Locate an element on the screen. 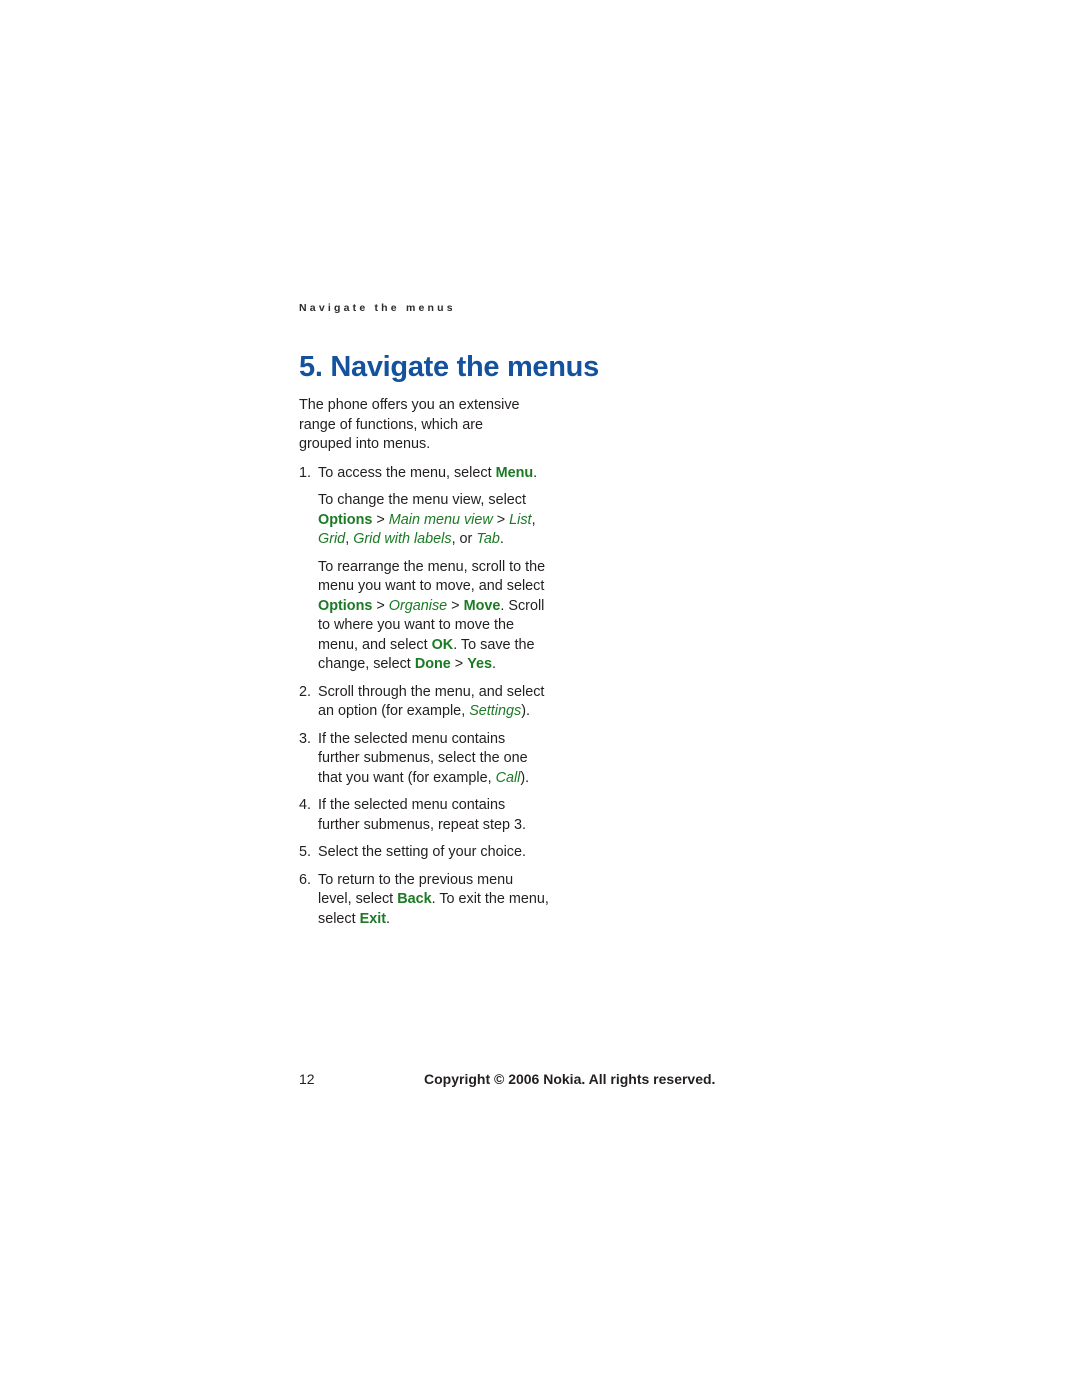 This screenshot has height=1397, width=1080. step-item: 5. Select the setting of your choice. is located at coordinates (424, 853).